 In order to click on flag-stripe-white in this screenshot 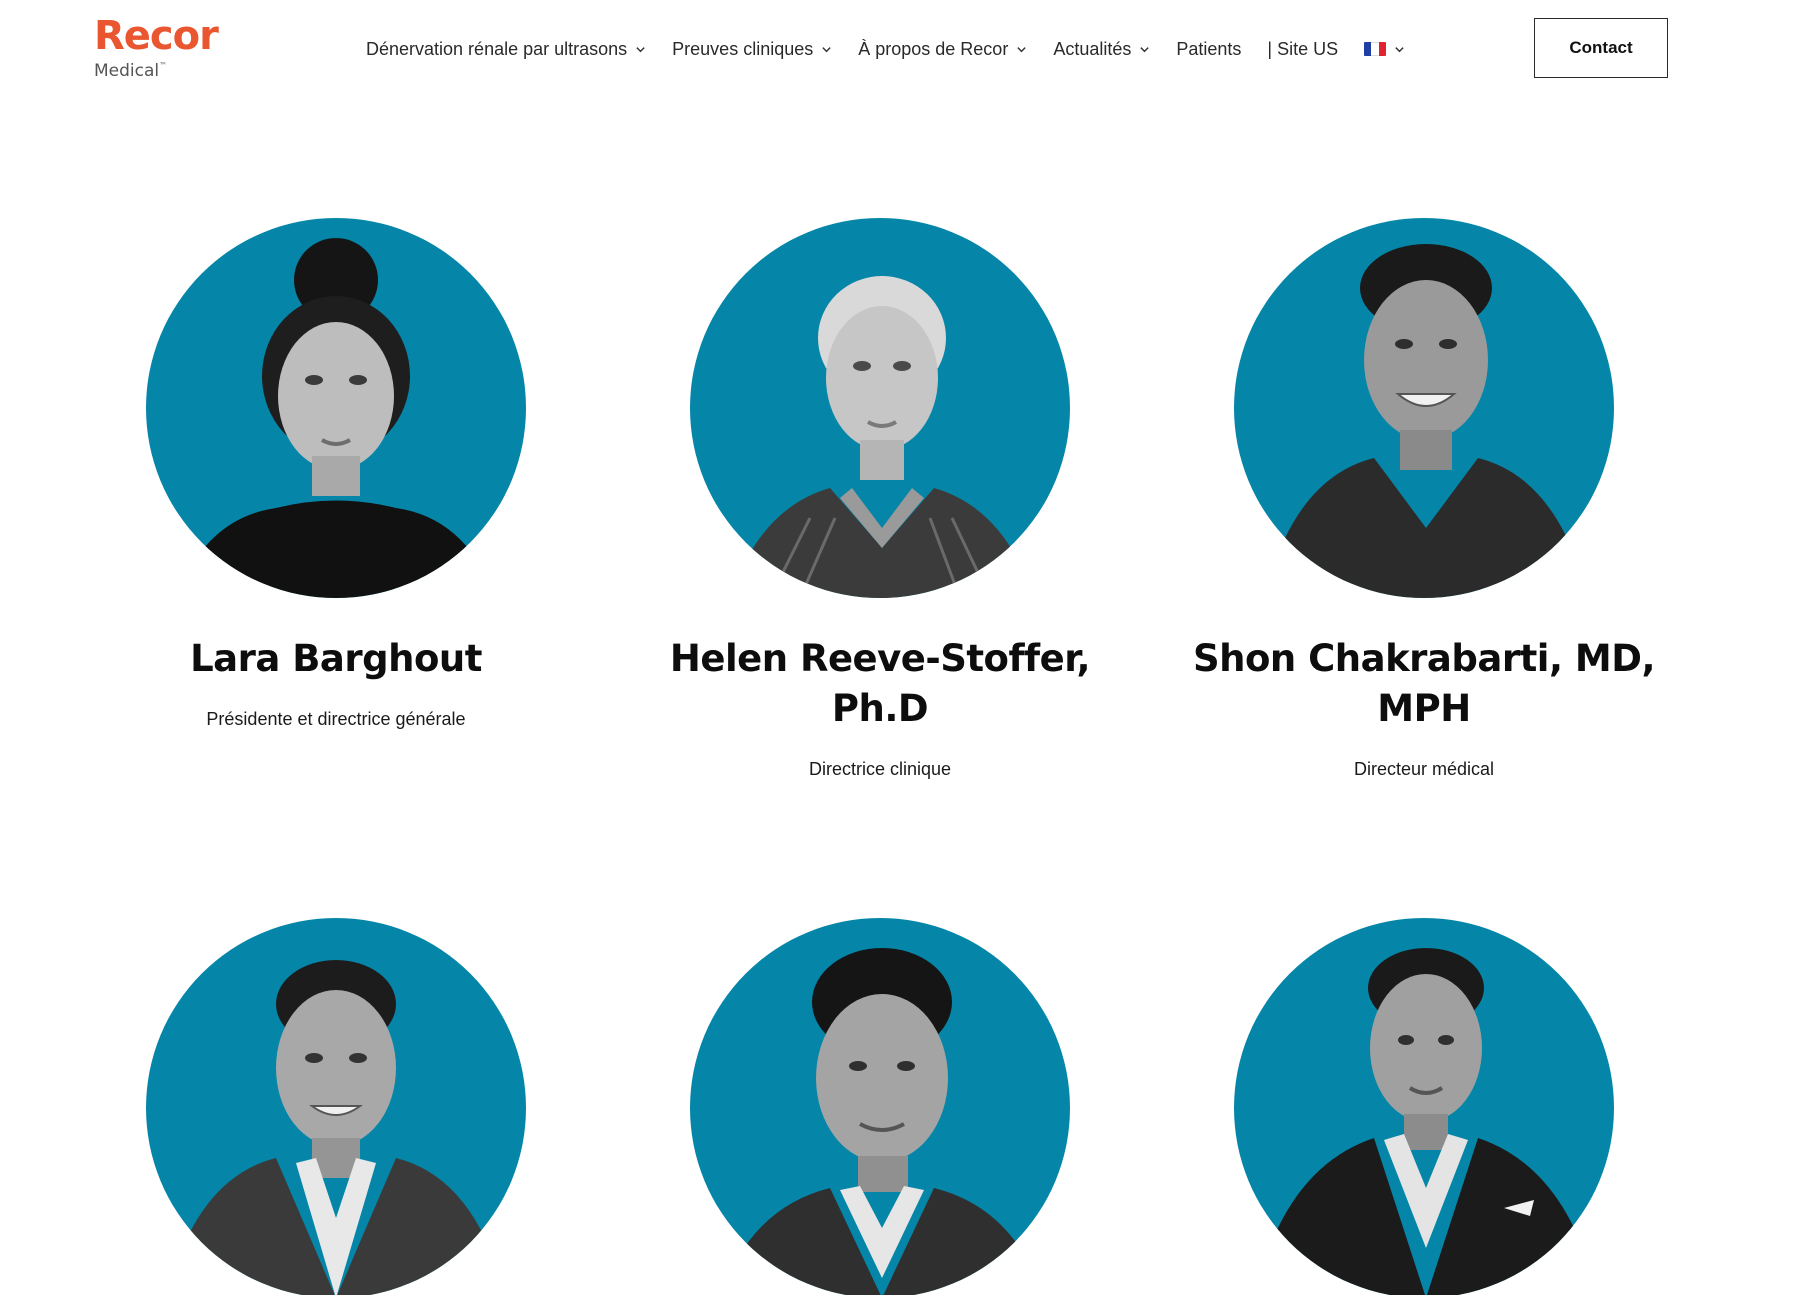, I will do `click(1375, 49)`.